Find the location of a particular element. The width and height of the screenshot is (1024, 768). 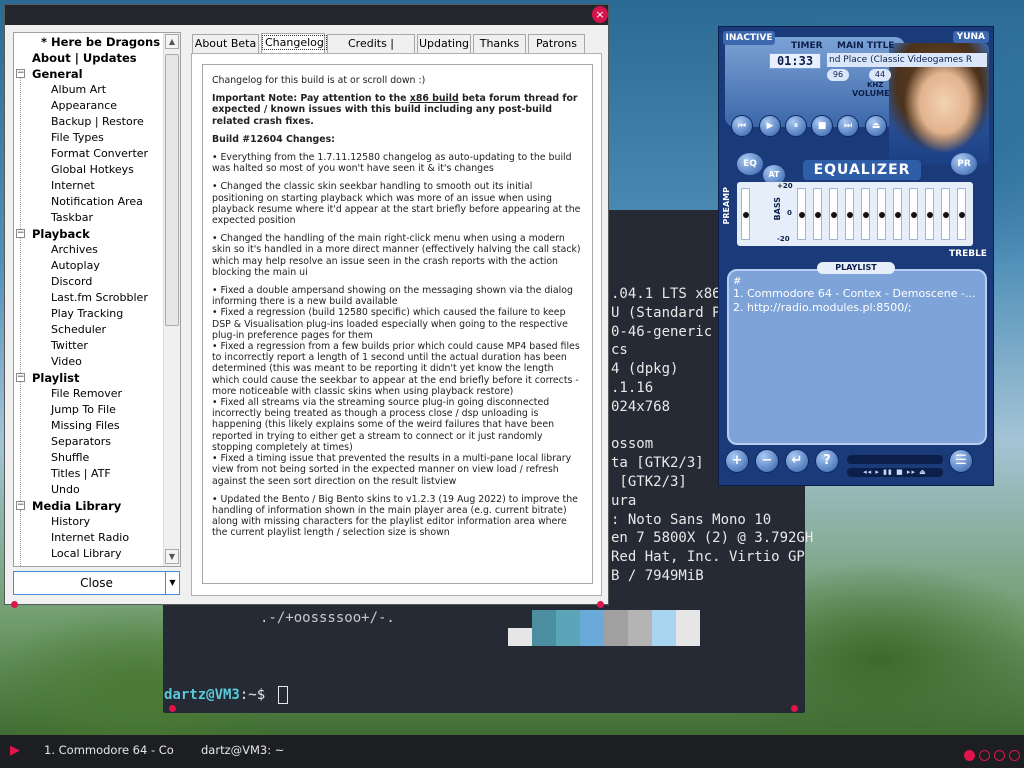

tree-item-archives: Archives is located at coordinates (74, 250).